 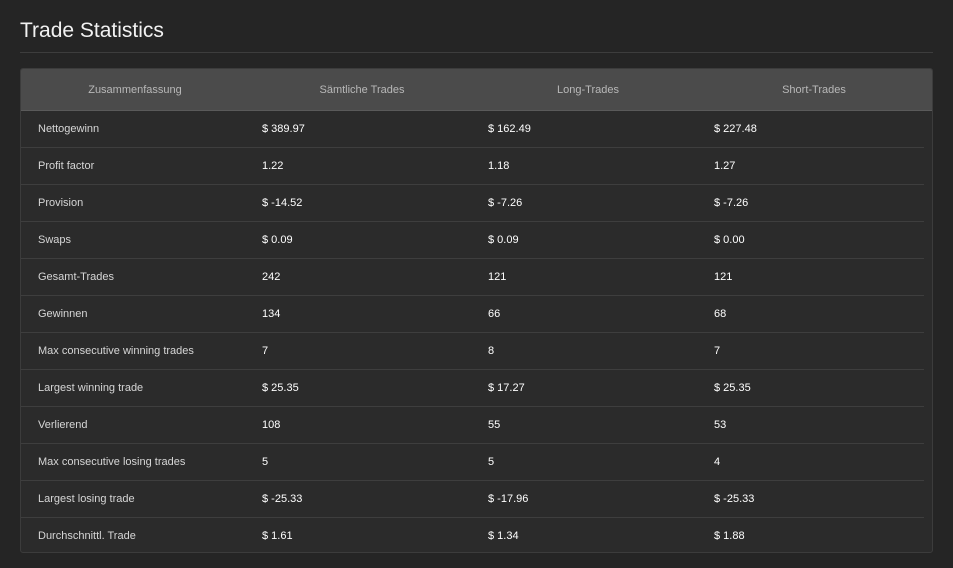 What do you see at coordinates (135, 89) in the screenshot?
I see `column-header-summary: Zusammenfassung` at bounding box center [135, 89].